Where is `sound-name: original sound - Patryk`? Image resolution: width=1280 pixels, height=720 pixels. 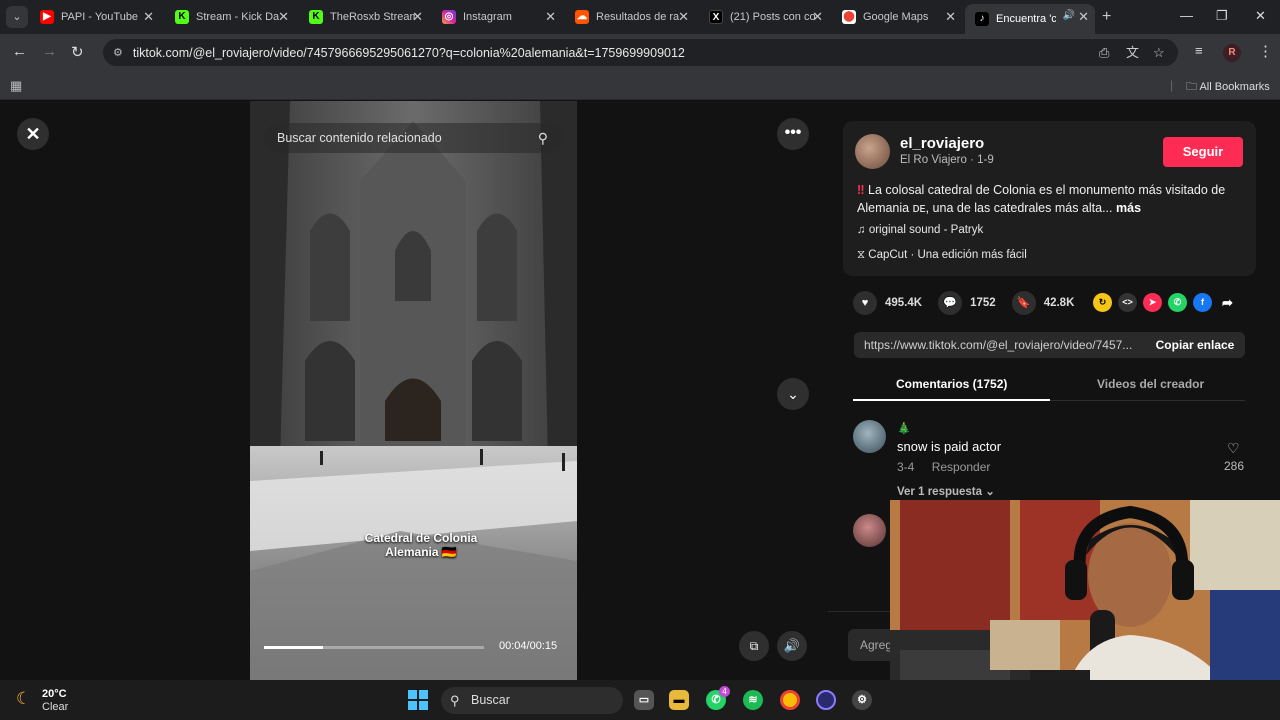
sound-name: original sound - Patryk is located at coordinates (926, 230).